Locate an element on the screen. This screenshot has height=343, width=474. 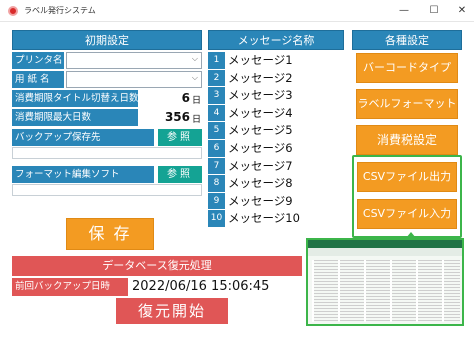
message-number: 2 is located at coordinates (216, 78).